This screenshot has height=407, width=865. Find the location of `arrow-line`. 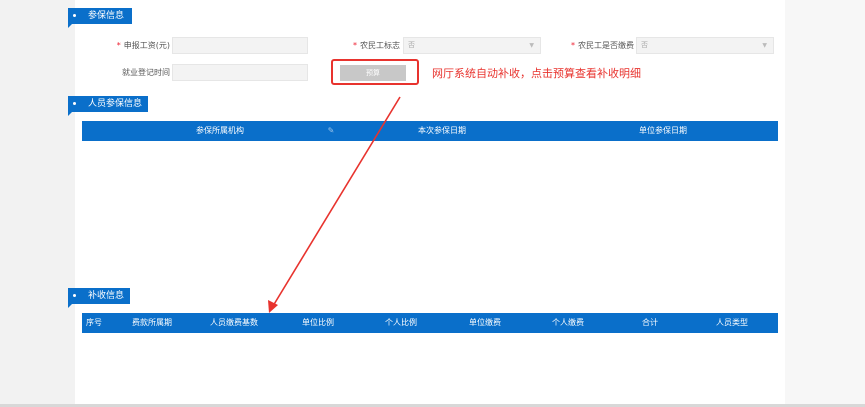

arrow-line is located at coordinates (336, 201).